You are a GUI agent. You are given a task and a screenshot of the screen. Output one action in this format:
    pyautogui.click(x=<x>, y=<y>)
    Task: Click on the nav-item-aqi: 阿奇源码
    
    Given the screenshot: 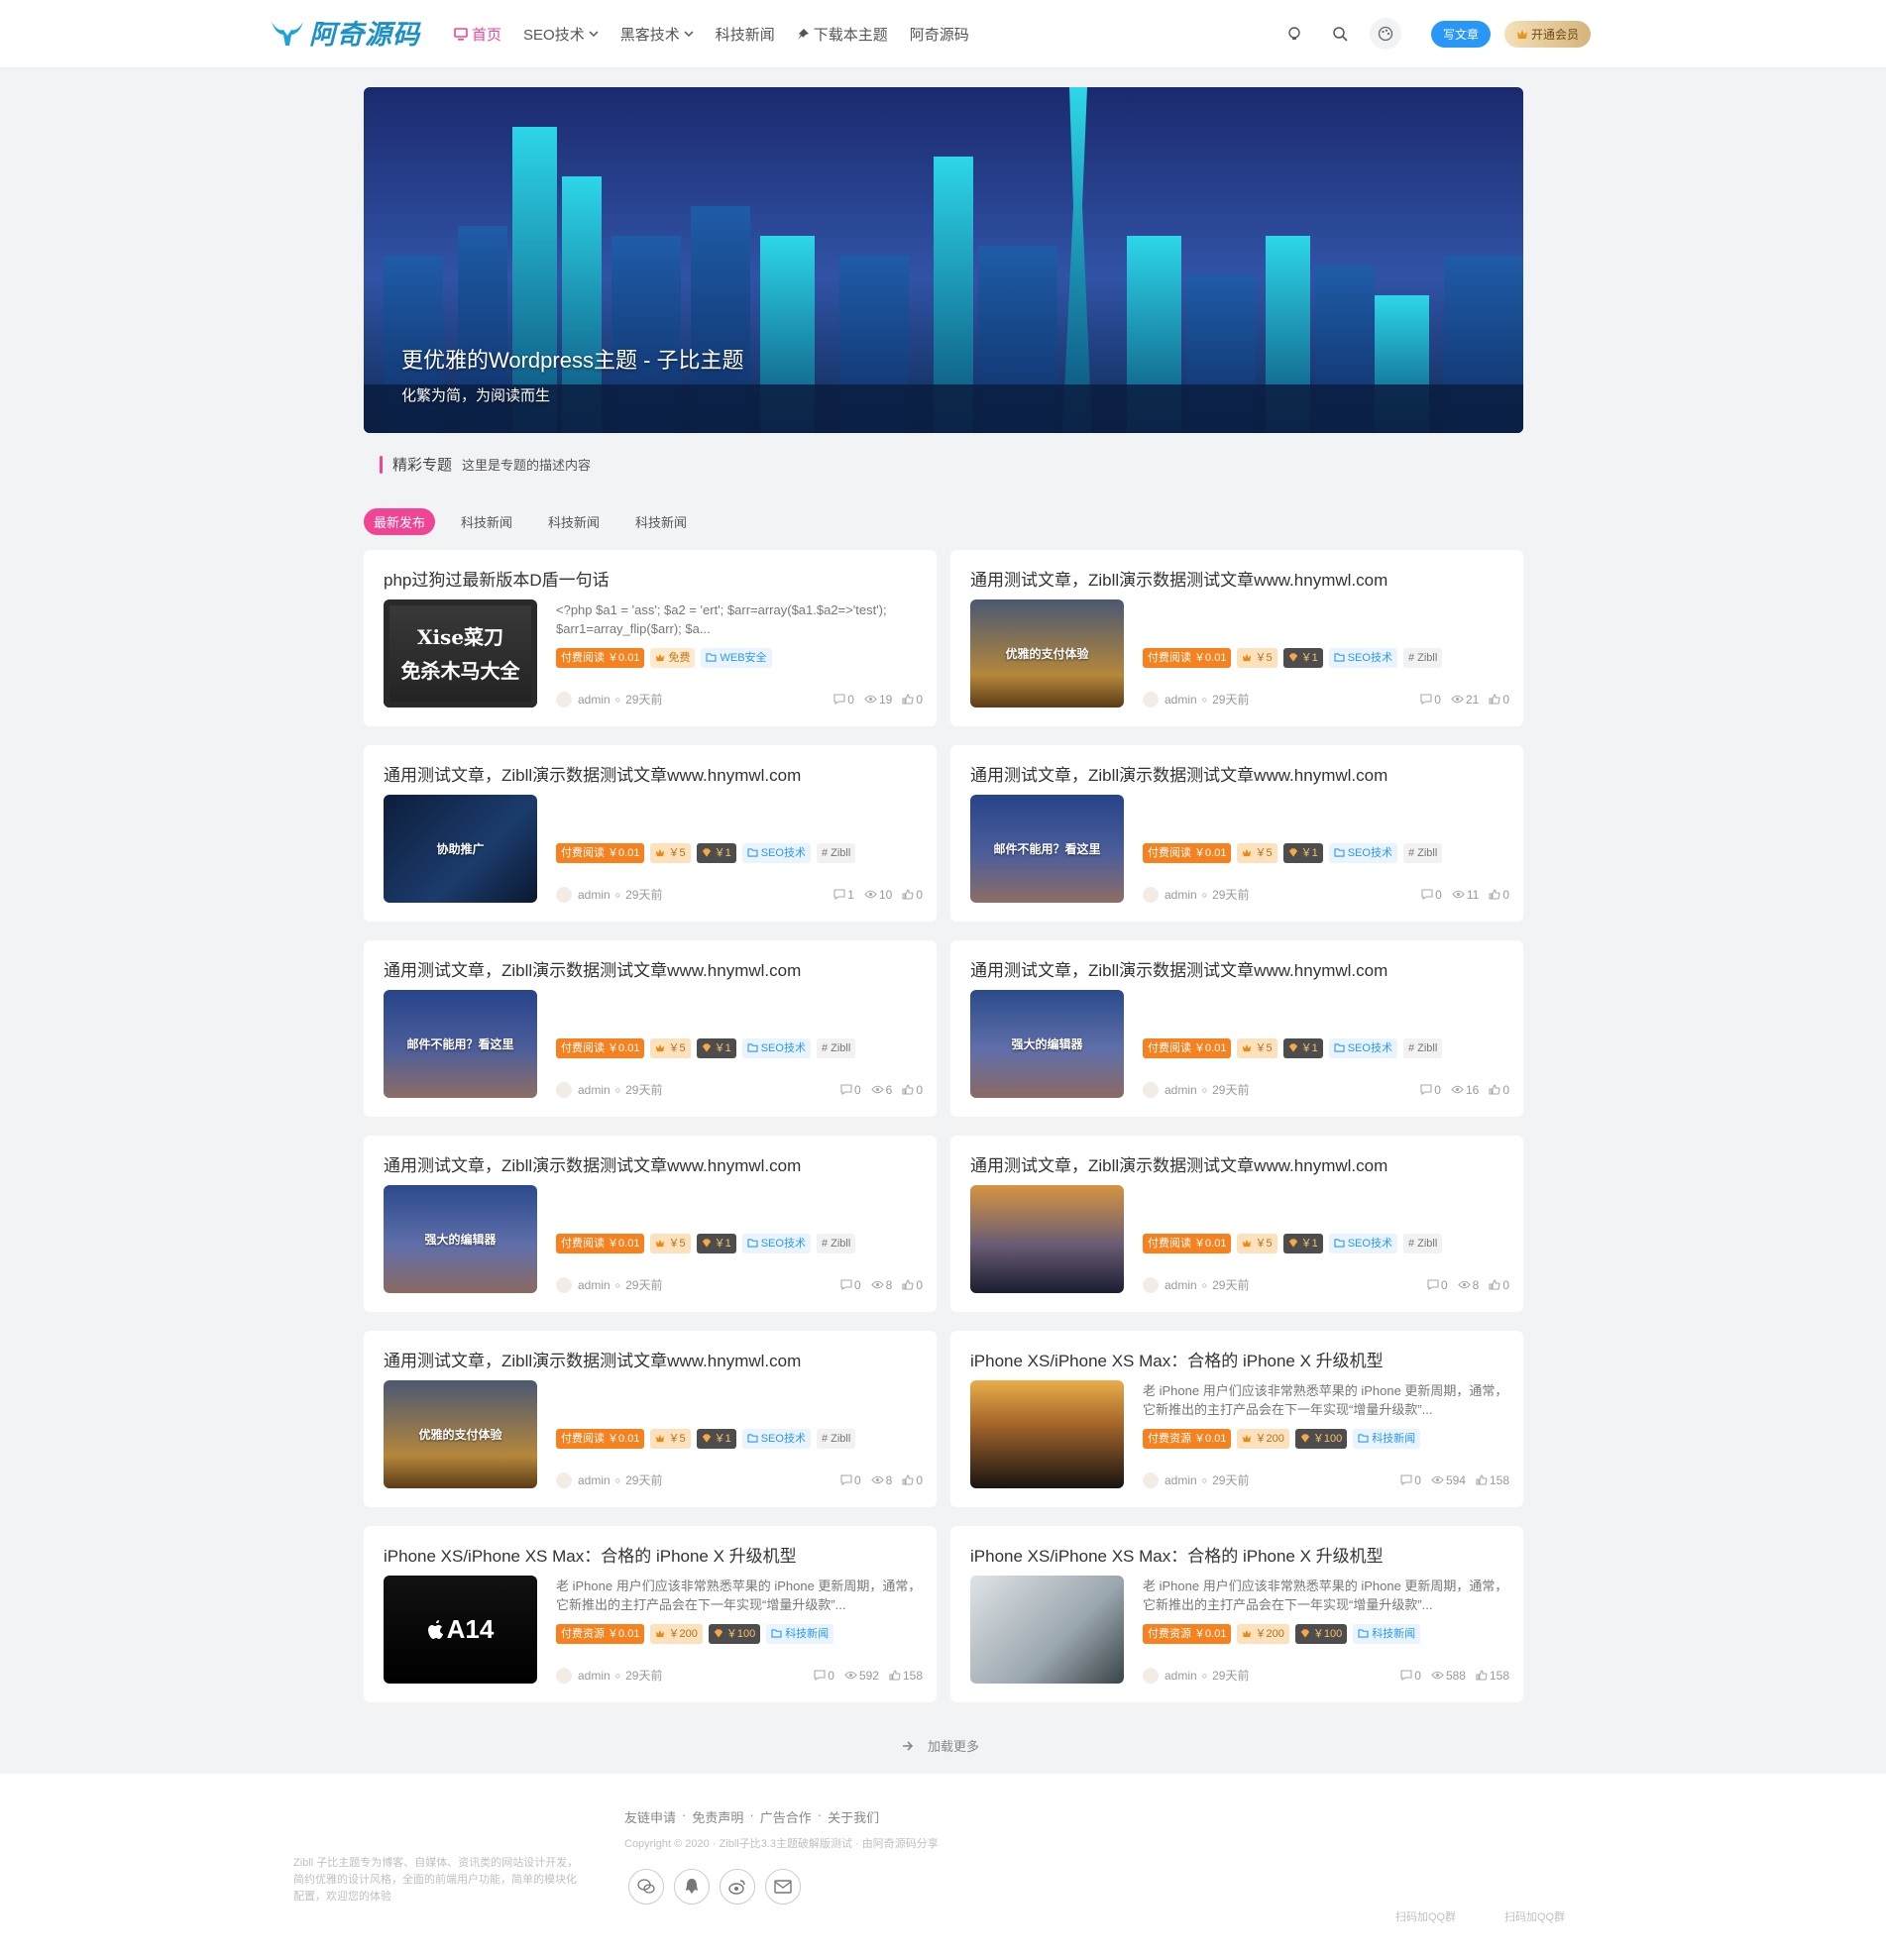 What is the action you would take?
    pyautogui.click(x=940, y=34)
    